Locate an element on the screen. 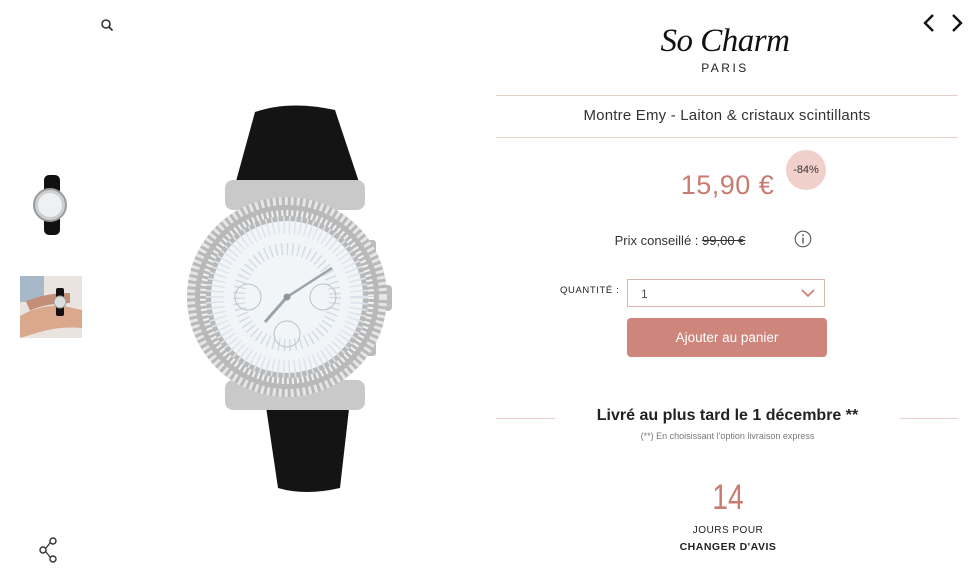  recommended-price: Prix conseillé : 99,00 € is located at coordinates (680, 240).